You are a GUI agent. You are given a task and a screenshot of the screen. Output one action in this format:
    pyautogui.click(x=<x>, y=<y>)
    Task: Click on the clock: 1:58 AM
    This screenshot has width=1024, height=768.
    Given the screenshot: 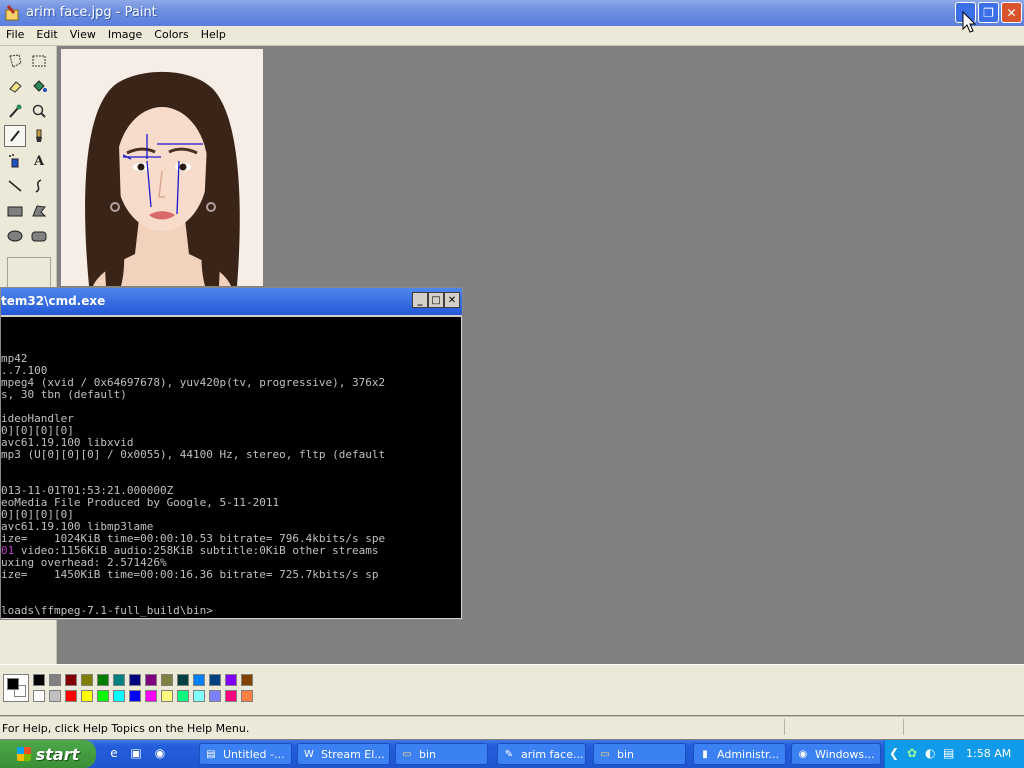 What is the action you would take?
    pyautogui.click(x=988, y=753)
    